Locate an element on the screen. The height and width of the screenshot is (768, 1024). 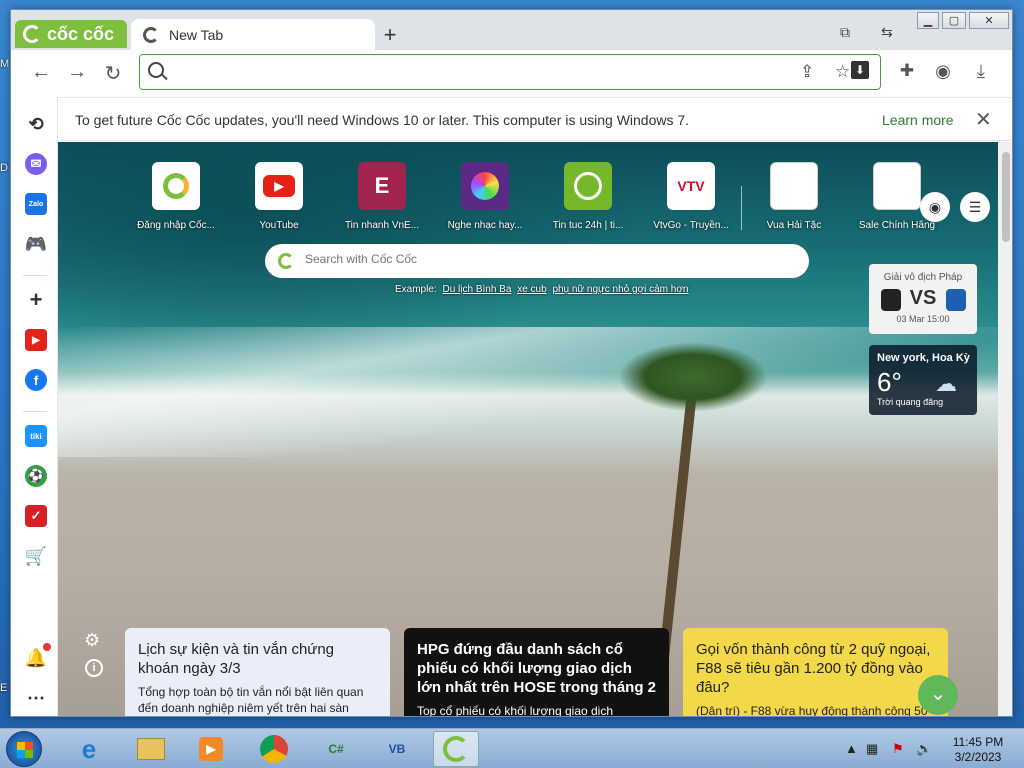
league-name: Giải vô địch Pháp is located at coordinates (923, 277).